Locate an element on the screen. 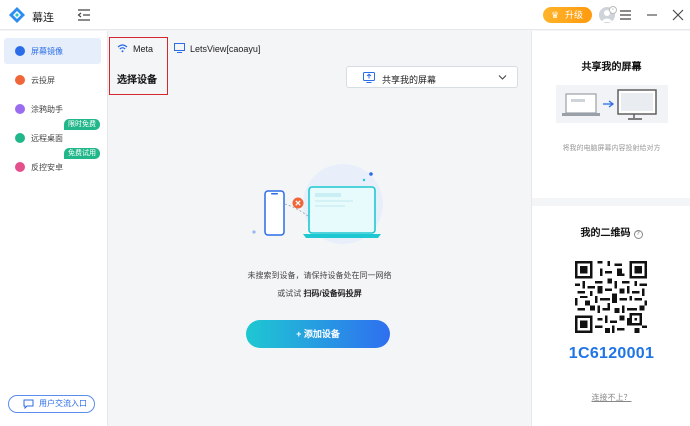 The height and width of the screenshot is (426, 690). upgrade-button: ♛ 升级 is located at coordinates (567, 15).